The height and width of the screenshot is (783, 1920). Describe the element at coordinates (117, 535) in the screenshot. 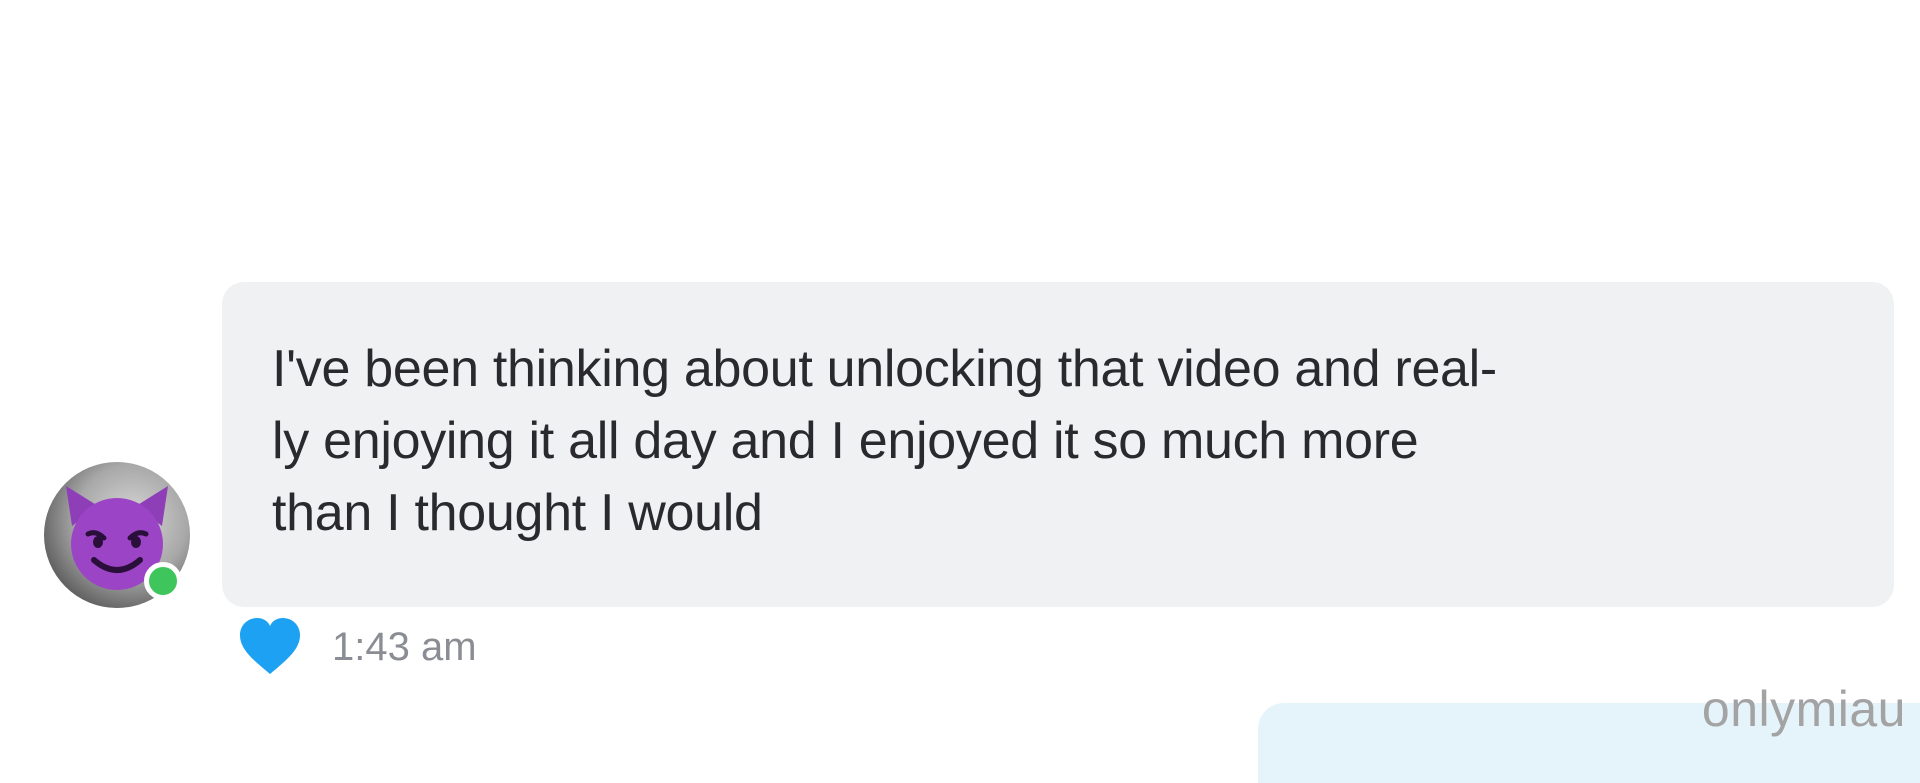

I see `sender-avatar` at that location.